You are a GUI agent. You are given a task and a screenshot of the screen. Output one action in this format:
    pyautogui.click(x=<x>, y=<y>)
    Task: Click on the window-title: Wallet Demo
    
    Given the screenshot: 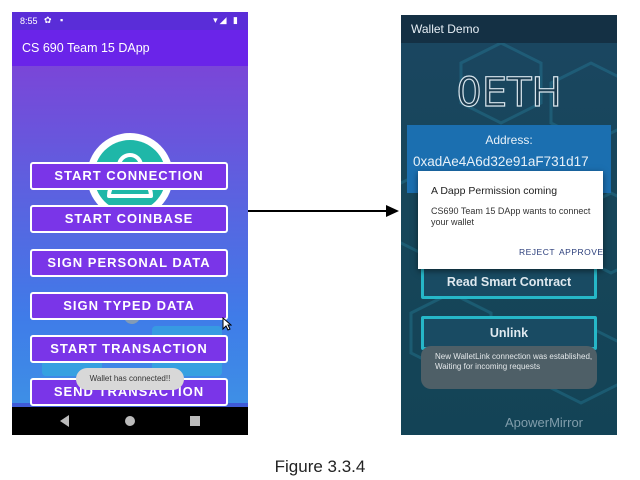 What is the action you would take?
    pyautogui.click(x=445, y=29)
    